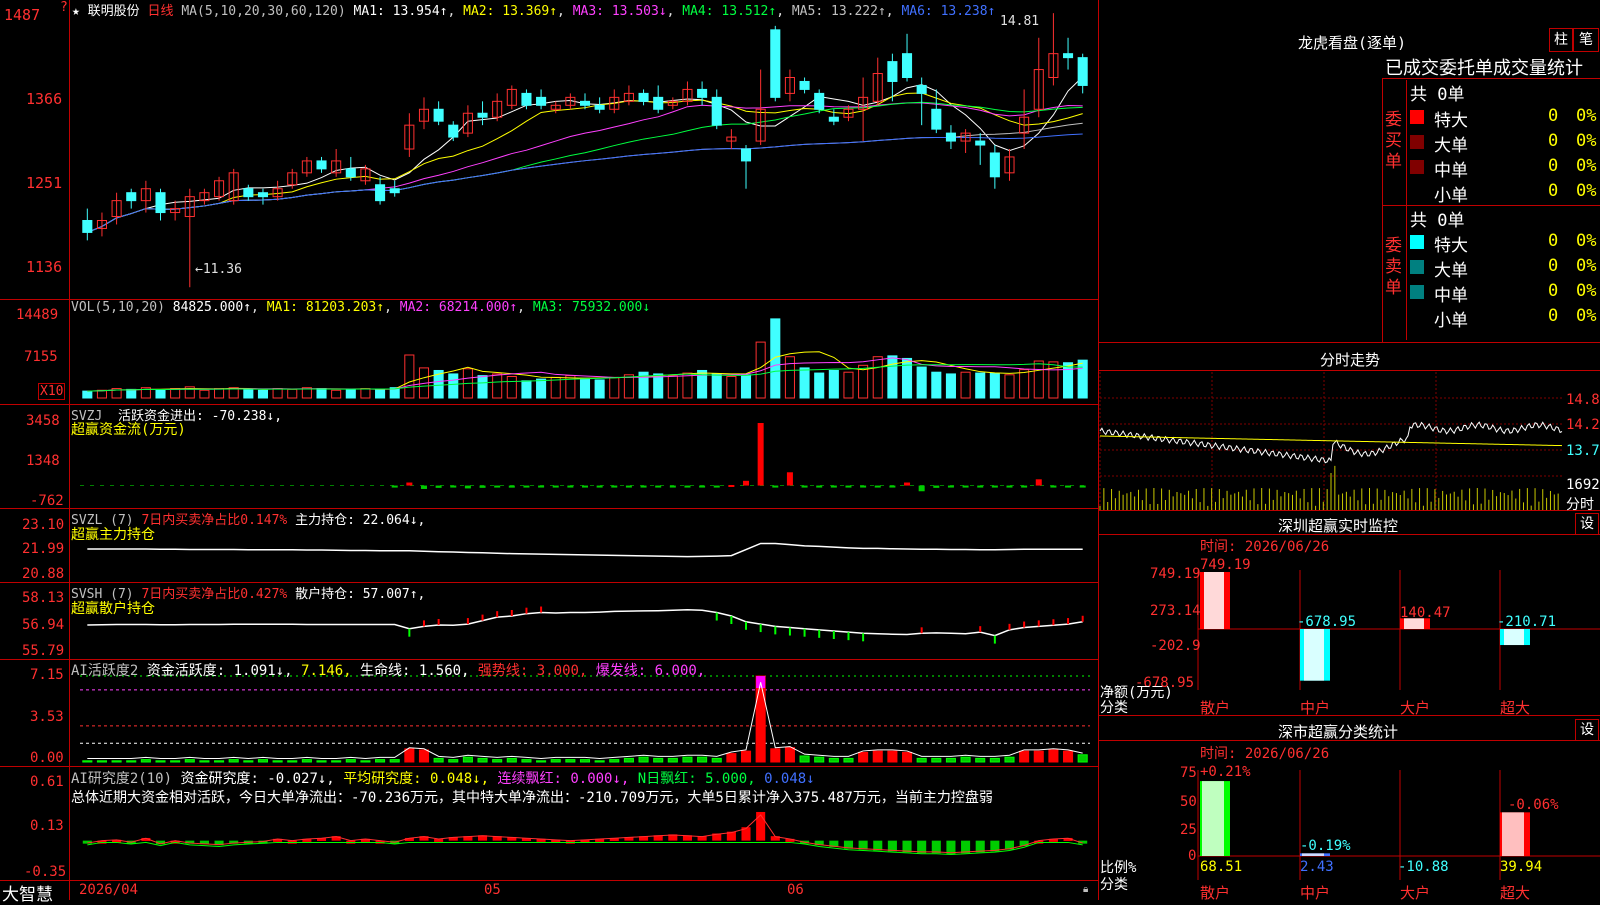 The width and height of the screenshot is (1600, 905). Describe the element at coordinates (1352, 43) in the screenshot. I see `lhb-title: 龙虎看盘(逐单)` at that location.